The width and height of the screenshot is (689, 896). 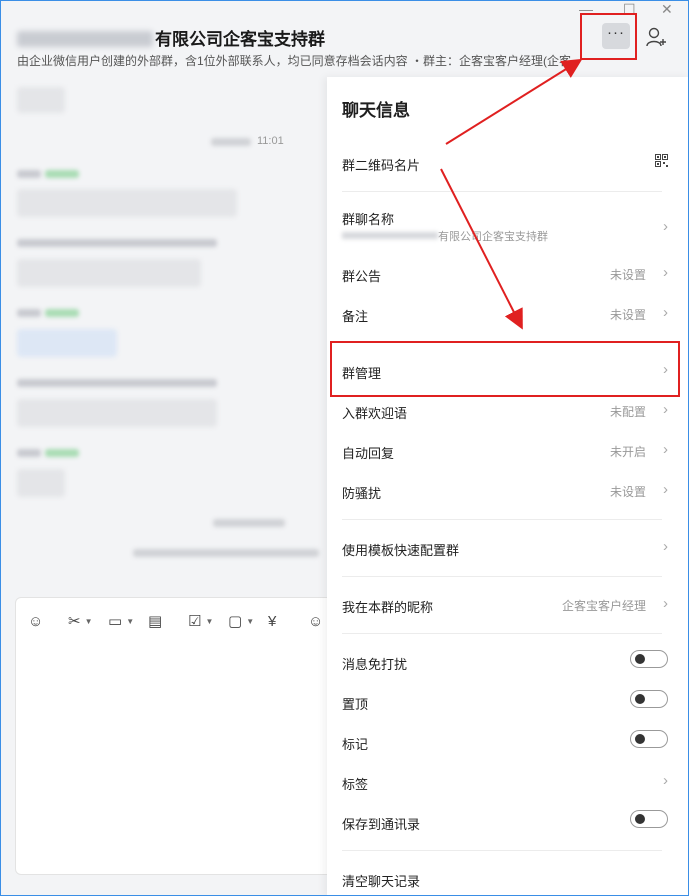 What do you see at coordinates (514, 101) in the screenshot?
I see `arrow-to-more-button` at bounding box center [514, 101].